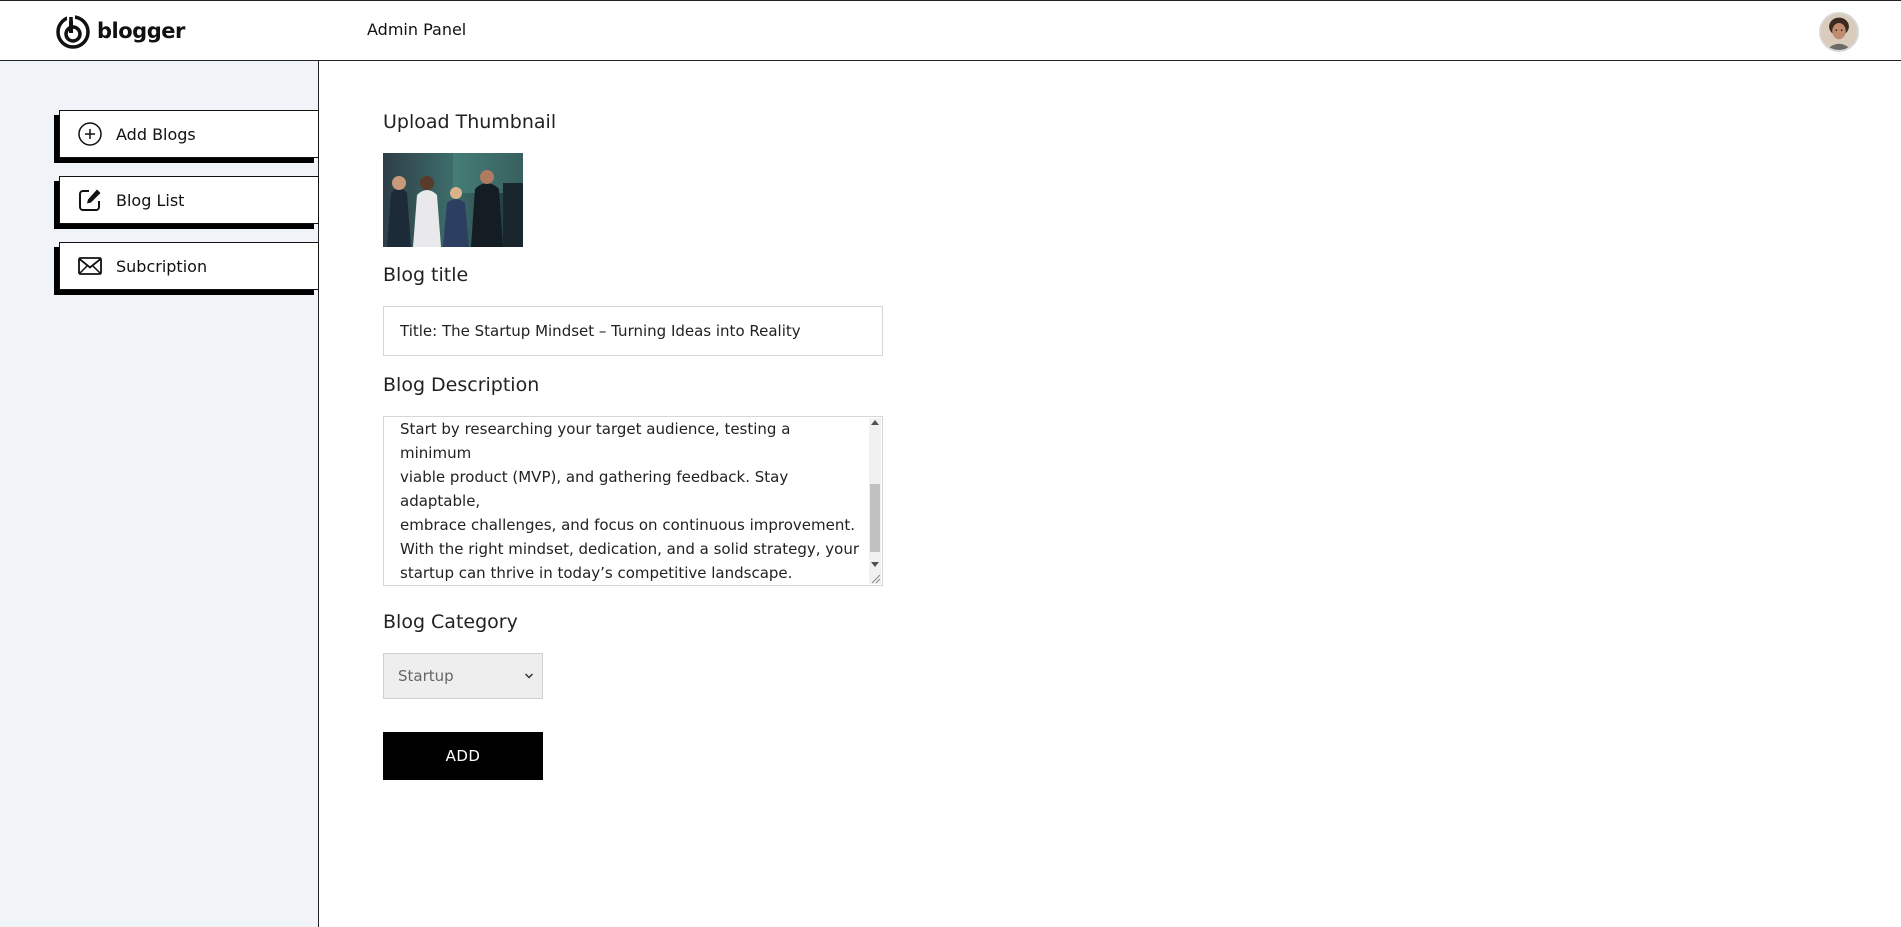  What do you see at coordinates (90, 266) in the screenshot?
I see `envelope-icon` at bounding box center [90, 266].